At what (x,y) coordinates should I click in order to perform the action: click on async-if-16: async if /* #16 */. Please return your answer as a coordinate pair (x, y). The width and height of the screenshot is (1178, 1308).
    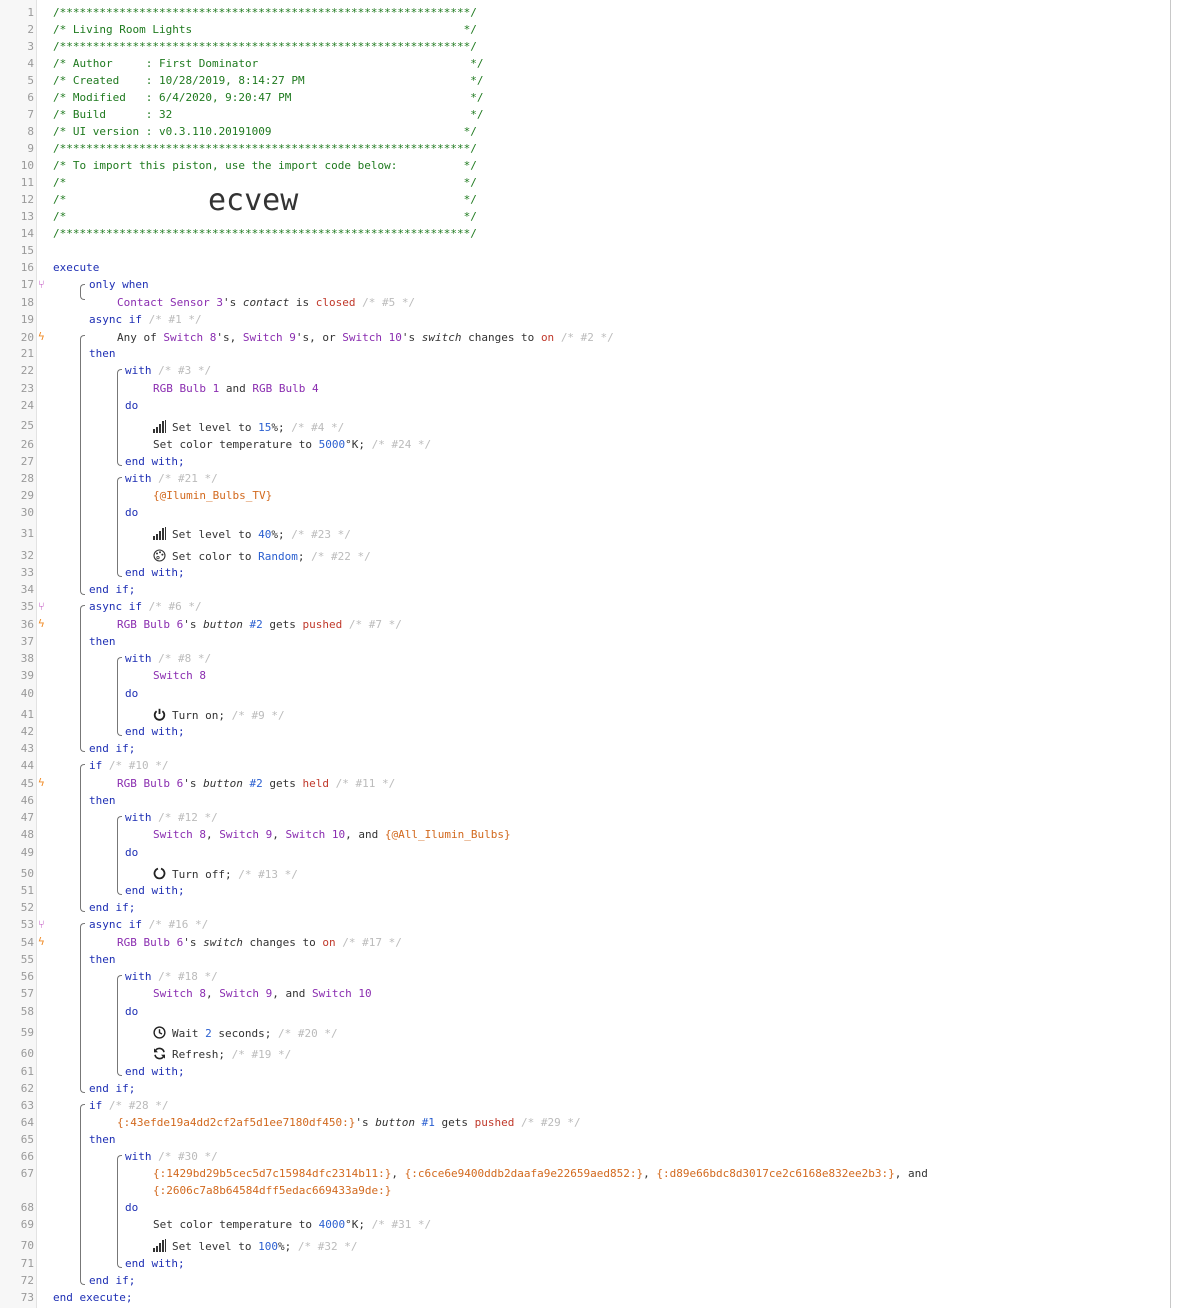
    Looking at the image, I should click on (148, 925).